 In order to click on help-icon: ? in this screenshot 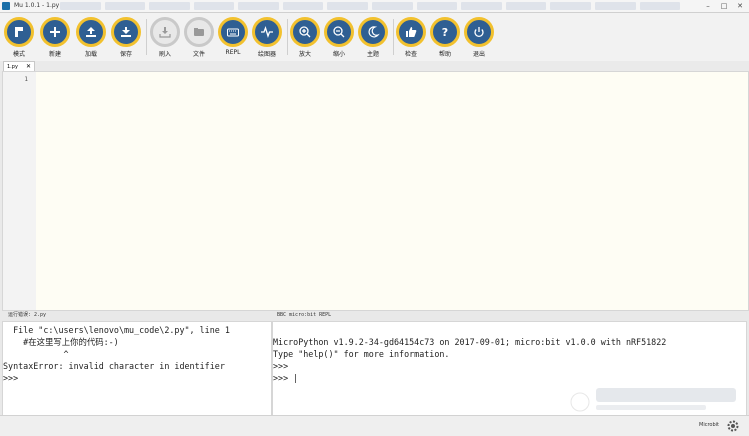, I will do `click(445, 32)`.